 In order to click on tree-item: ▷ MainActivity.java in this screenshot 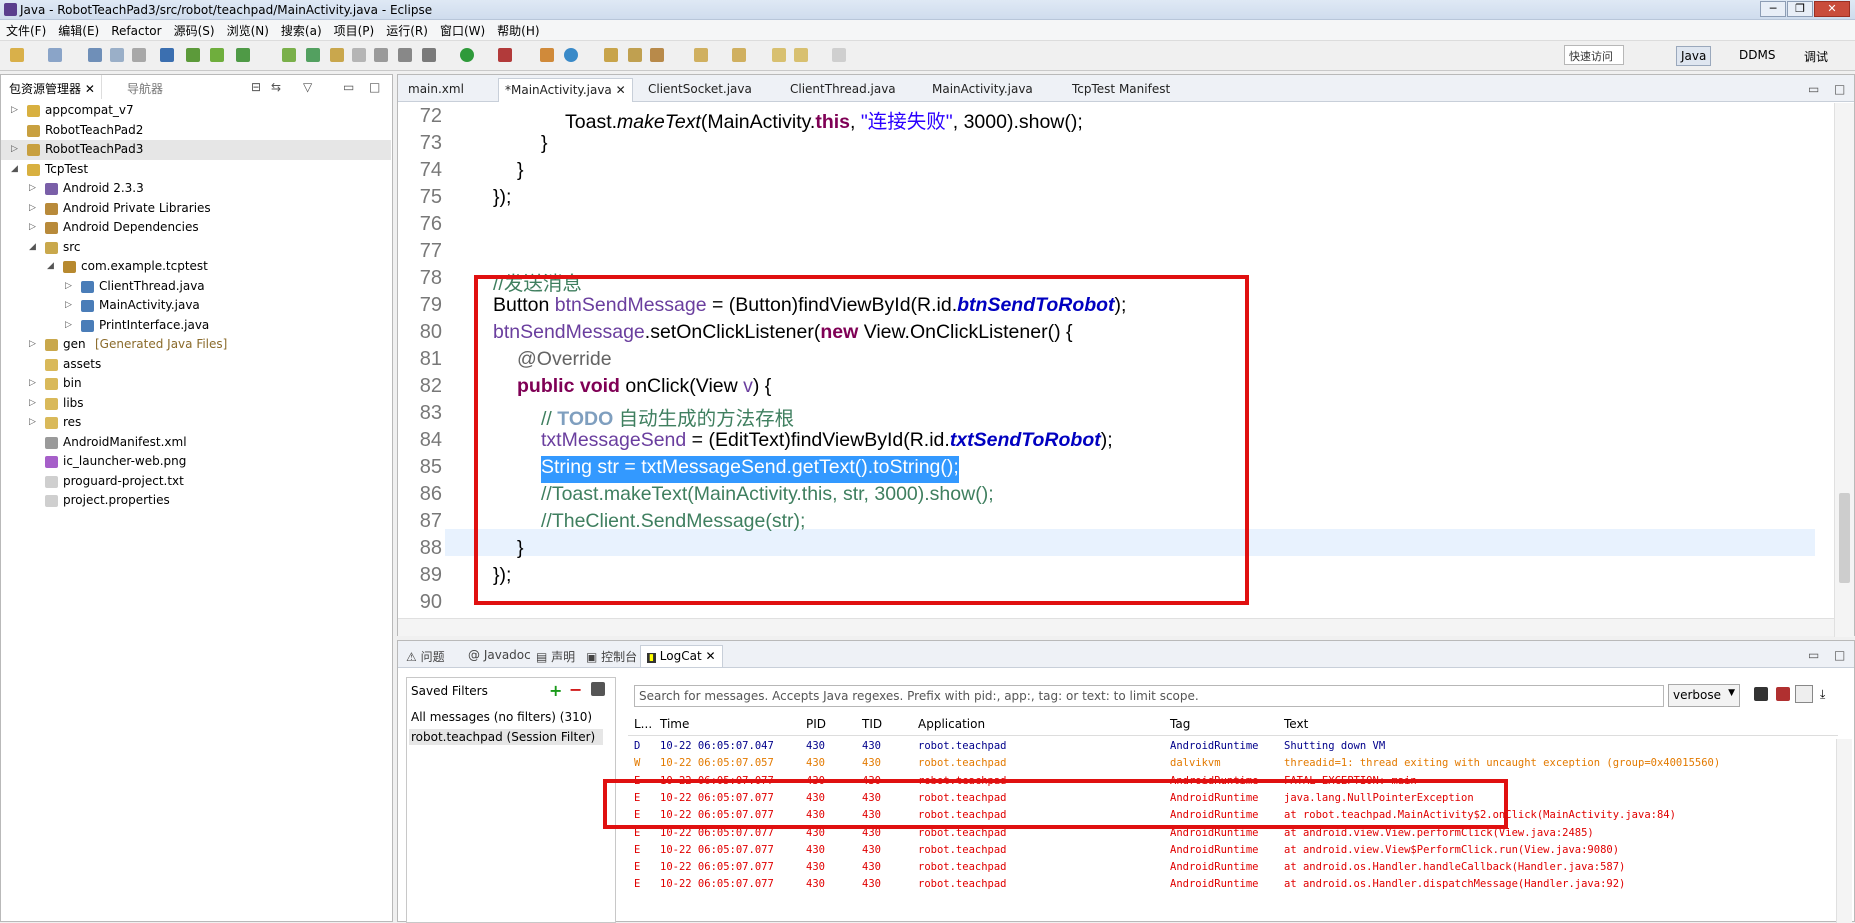, I will do `click(196, 306)`.